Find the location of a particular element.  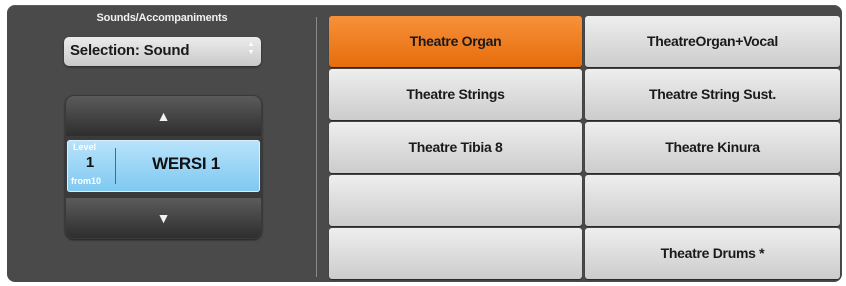

level-selector: ▲ Level 1 from10 WERSI 1 ▼ is located at coordinates (163, 167).